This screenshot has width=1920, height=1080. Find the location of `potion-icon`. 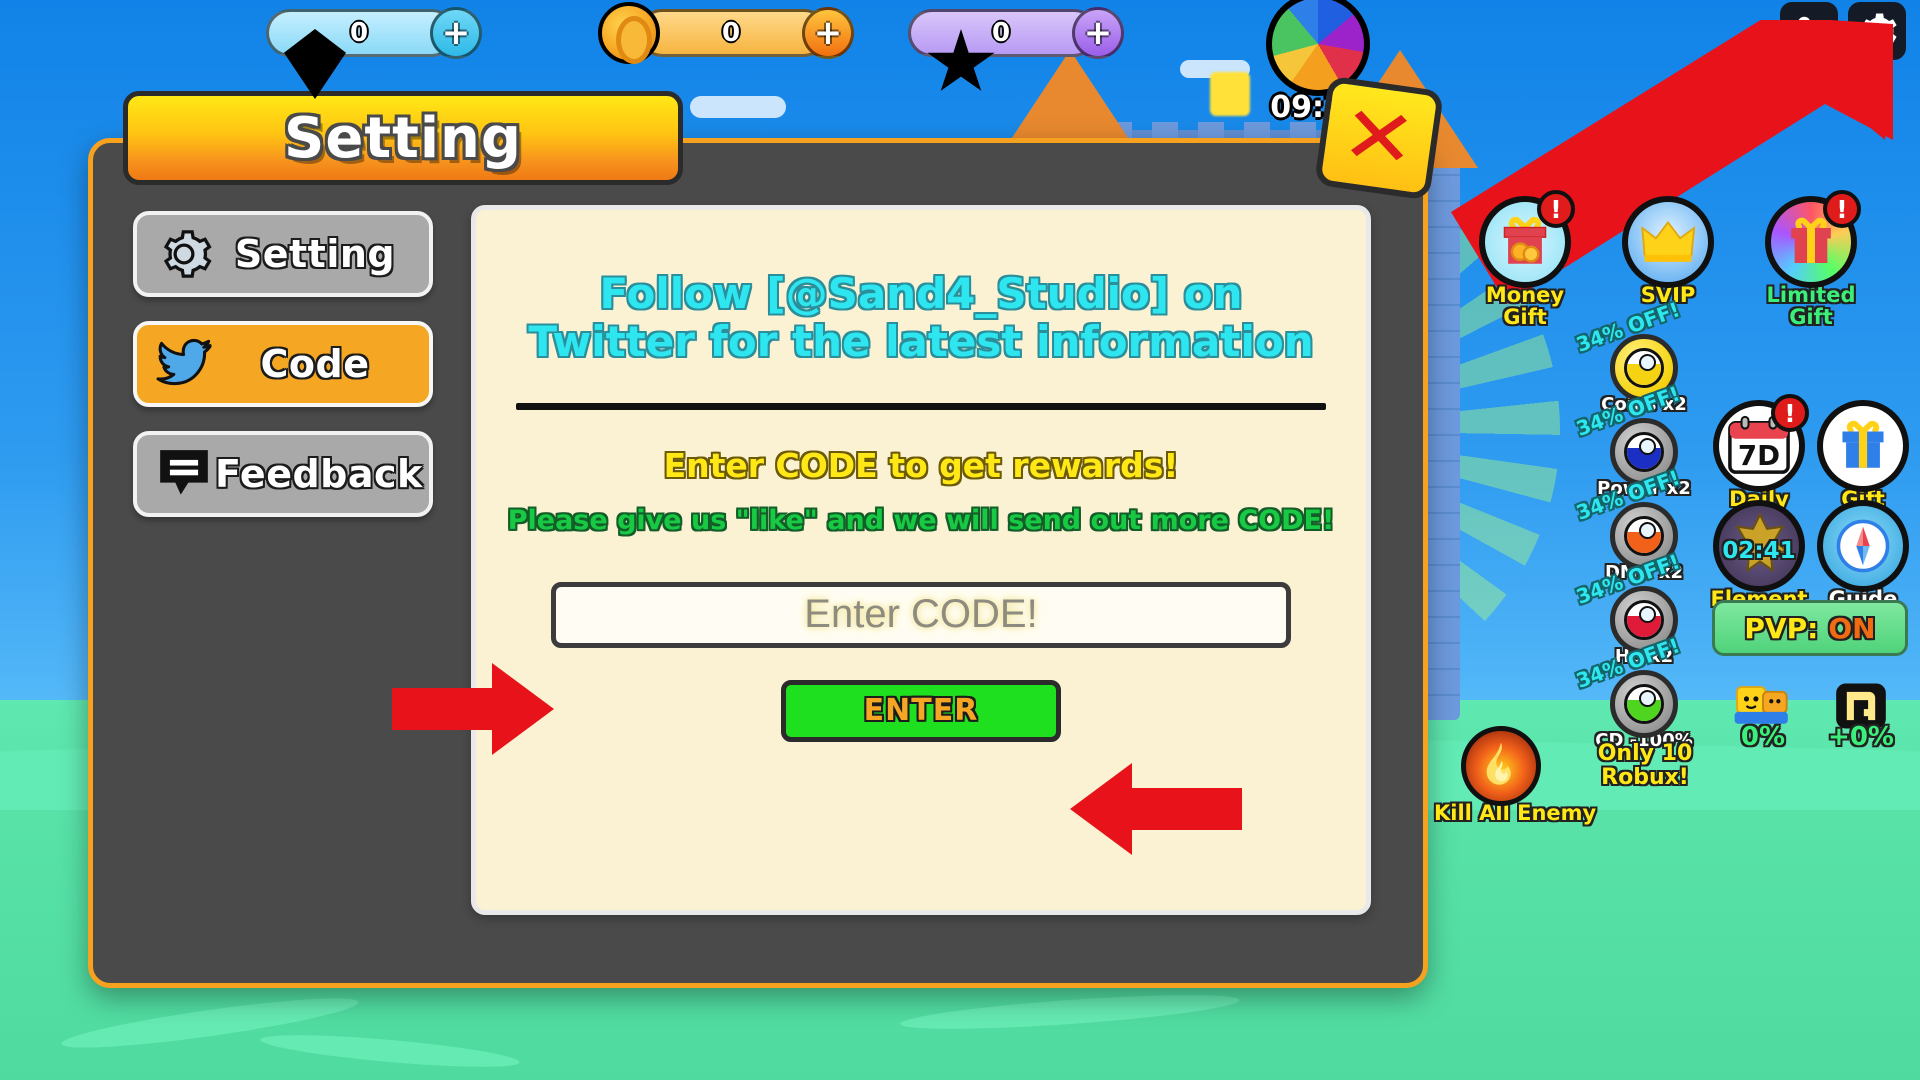

potion-icon is located at coordinates (1644, 704).